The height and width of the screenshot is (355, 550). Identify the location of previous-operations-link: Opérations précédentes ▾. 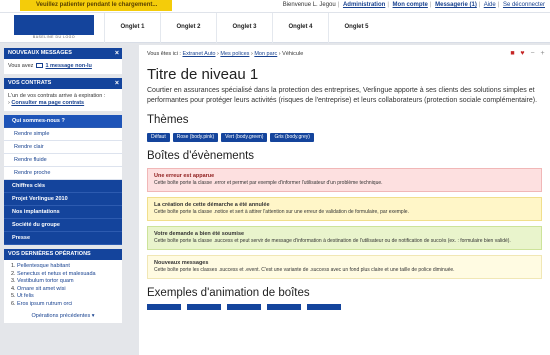
(63, 316).